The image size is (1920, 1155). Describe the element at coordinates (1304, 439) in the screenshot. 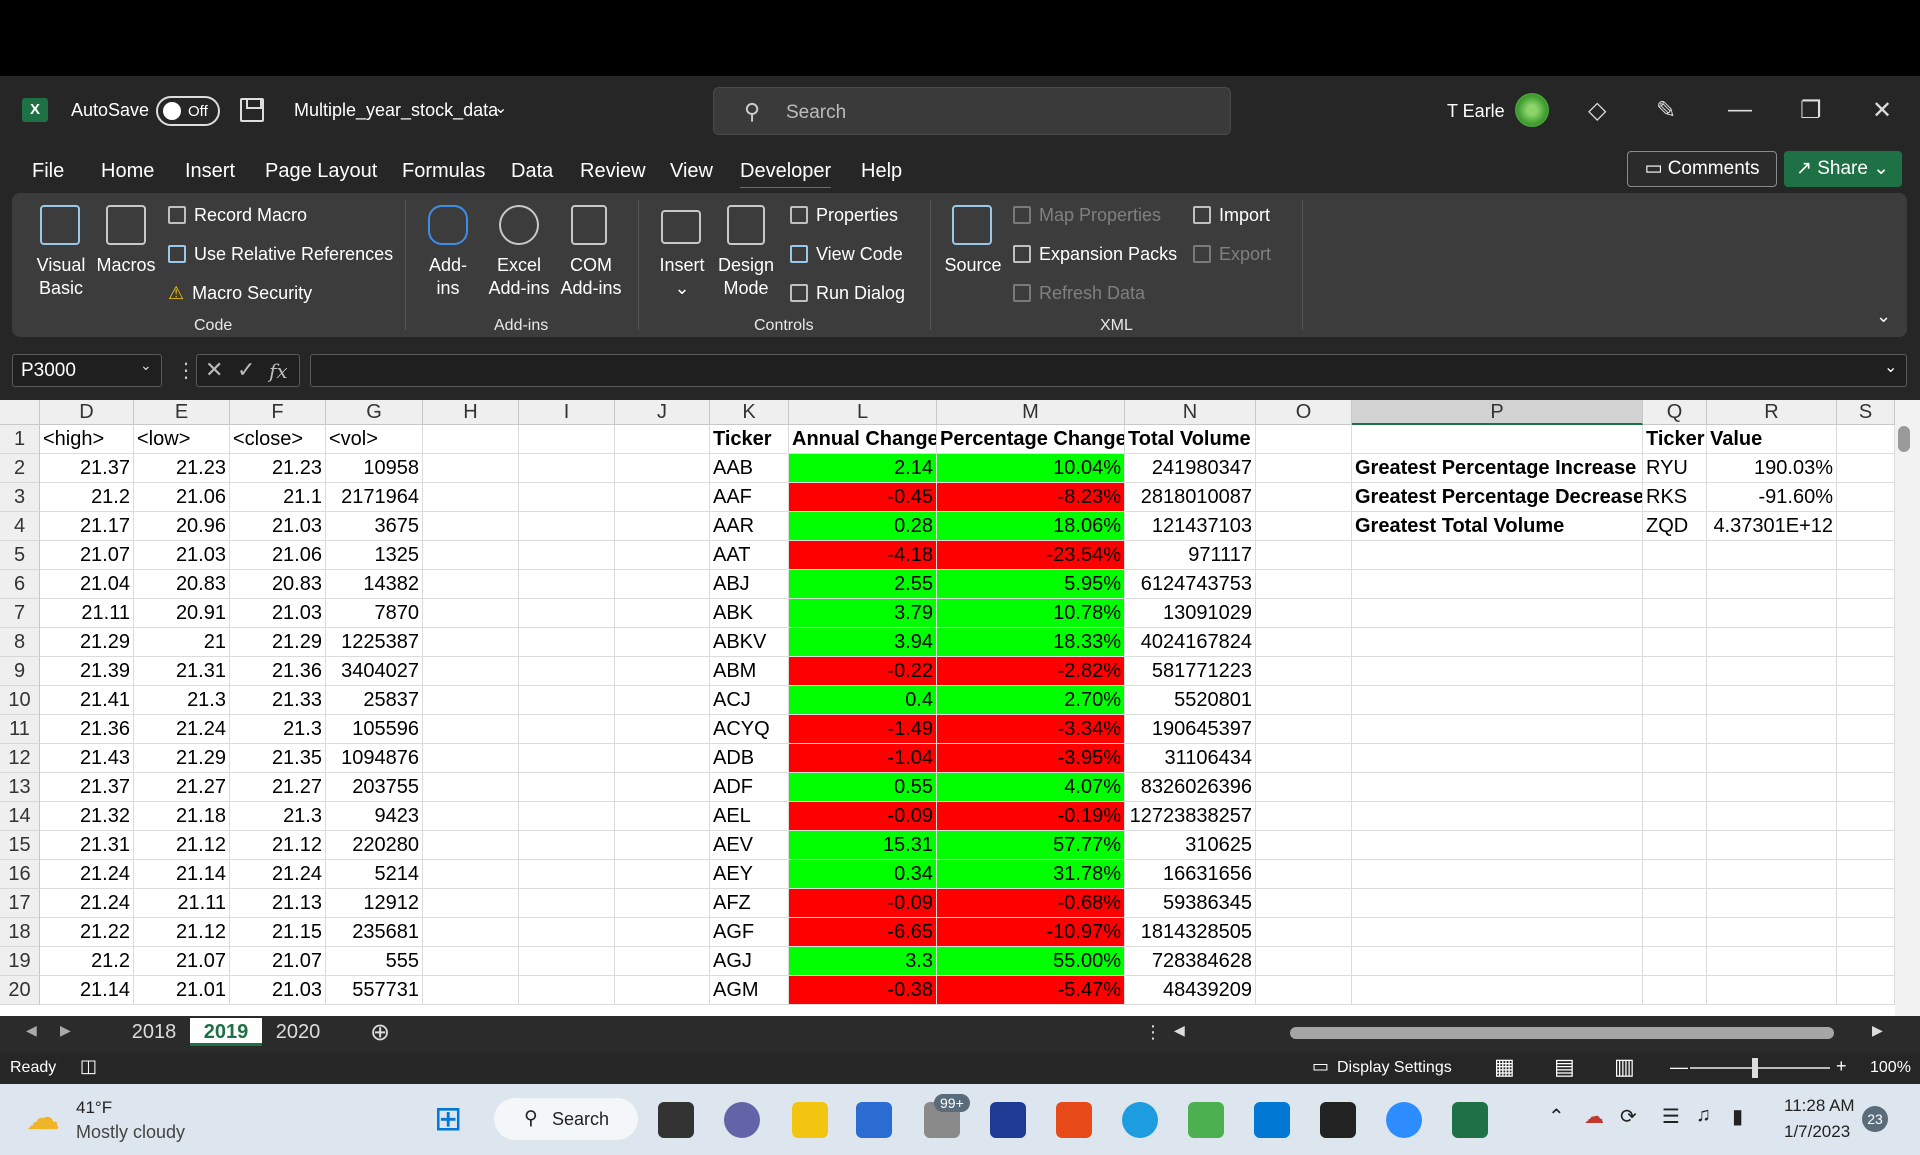

I see `cell-o1` at that location.